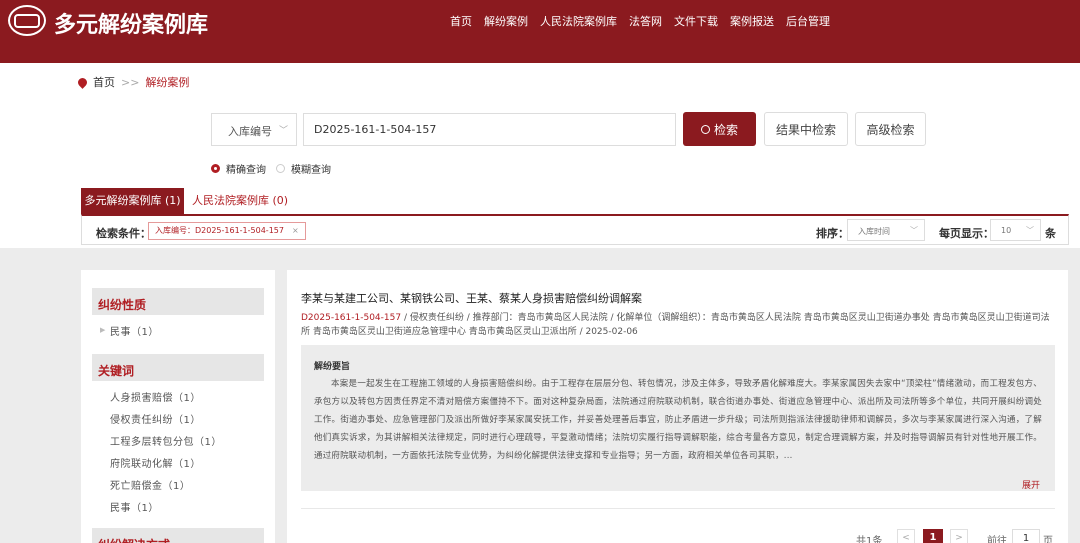  Describe the element at coordinates (869, 539) in the screenshot. I see `total-count: 共1条` at that location.